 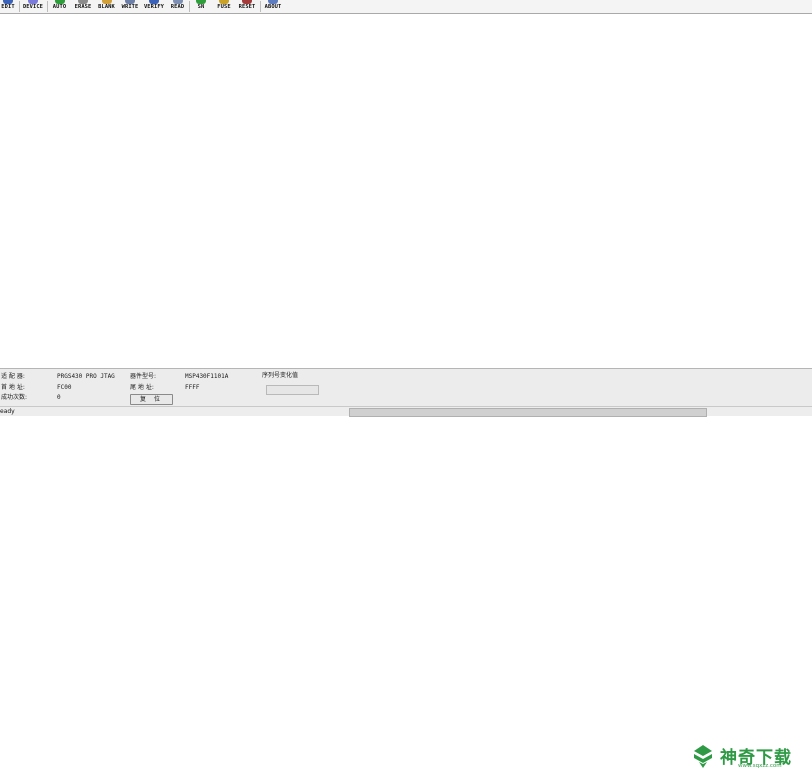 What do you see at coordinates (201, 6) in the screenshot?
I see `sn-button: SN` at bounding box center [201, 6].